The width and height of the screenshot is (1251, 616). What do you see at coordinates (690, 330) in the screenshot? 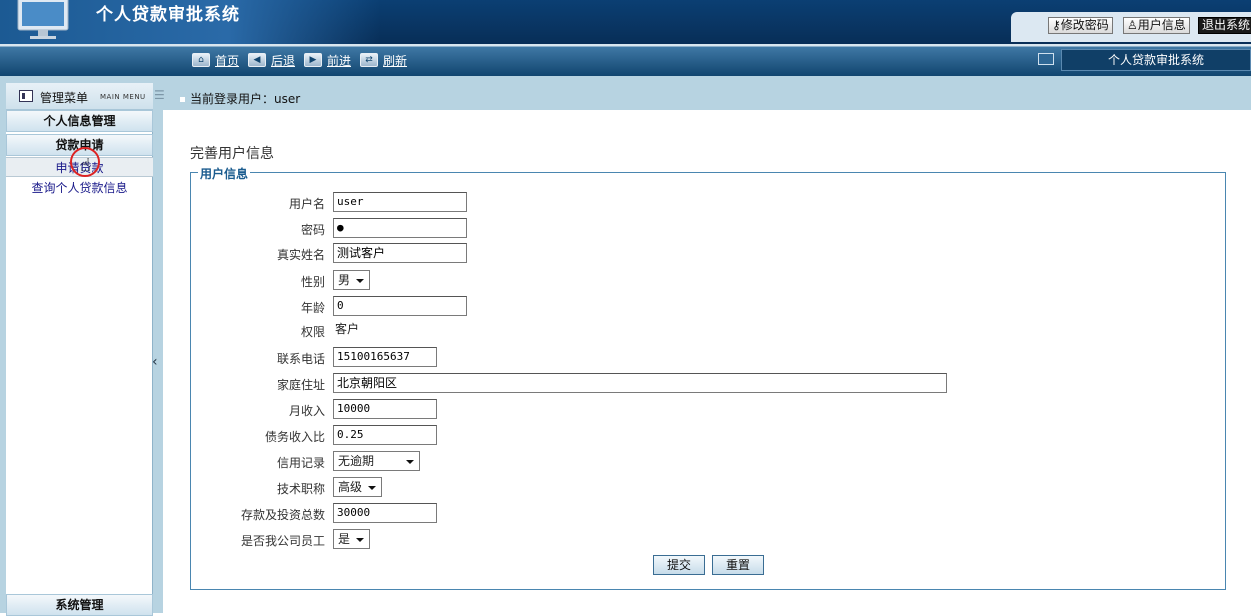
I see `form-row-role: 权限 客户` at bounding box center [690, 330].